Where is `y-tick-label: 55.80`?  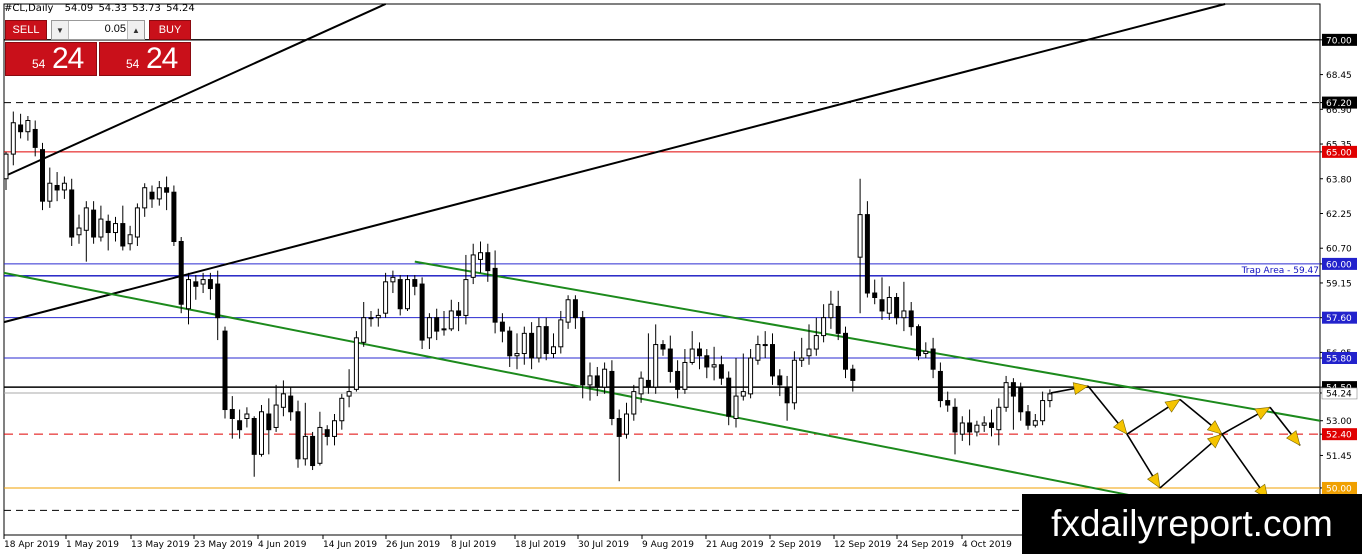
y-tick-label: 55.80 is located at coordinates (1339, 360).